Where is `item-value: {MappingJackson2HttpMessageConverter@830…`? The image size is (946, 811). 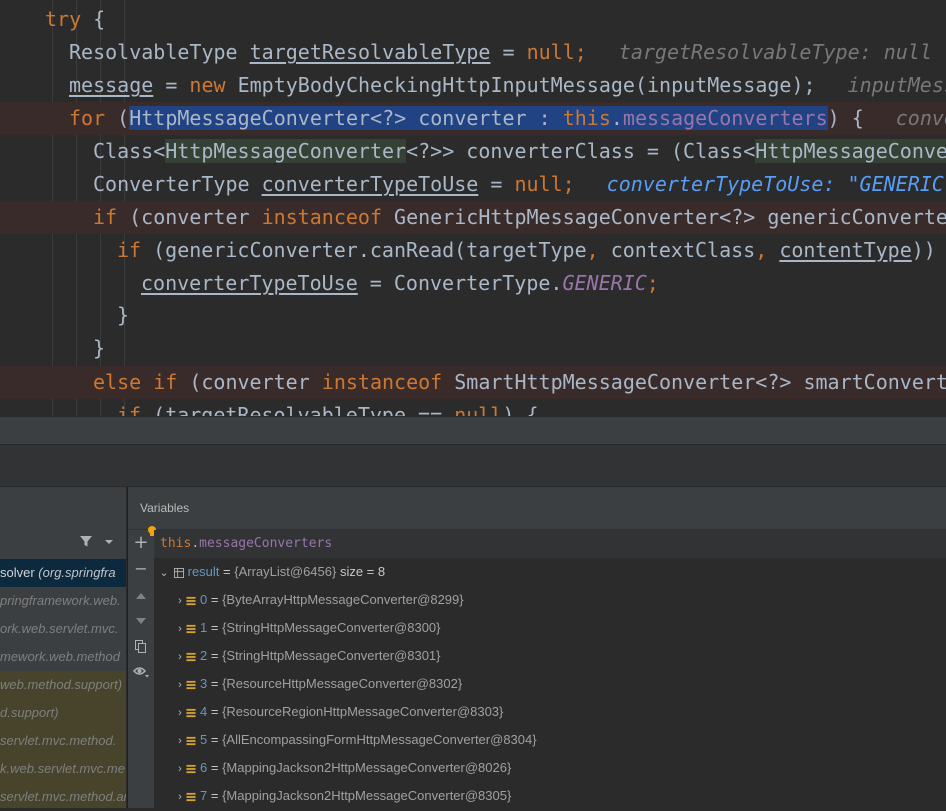
item-value: {MappingJackson2HttpMessageConverter@830… is located at coordinates (367, 795).